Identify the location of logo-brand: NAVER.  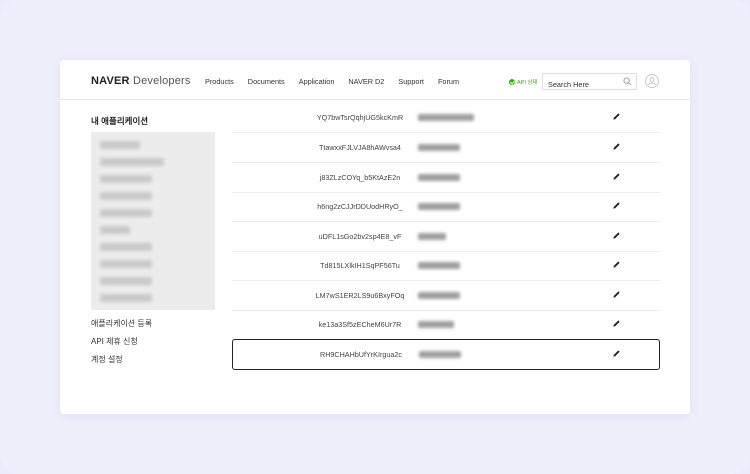
(110, 81).